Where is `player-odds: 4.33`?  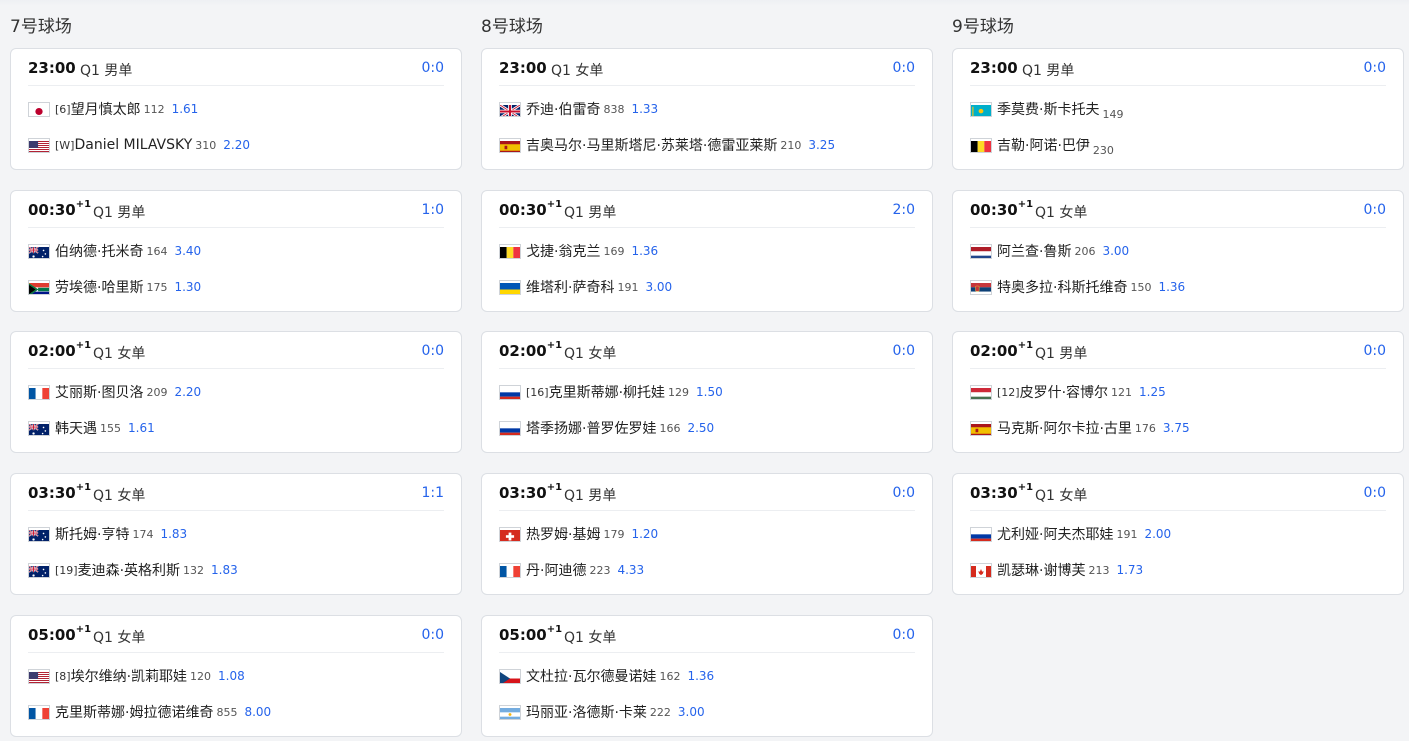
player-odds: 4.33 is located at coordinates (630, 570).